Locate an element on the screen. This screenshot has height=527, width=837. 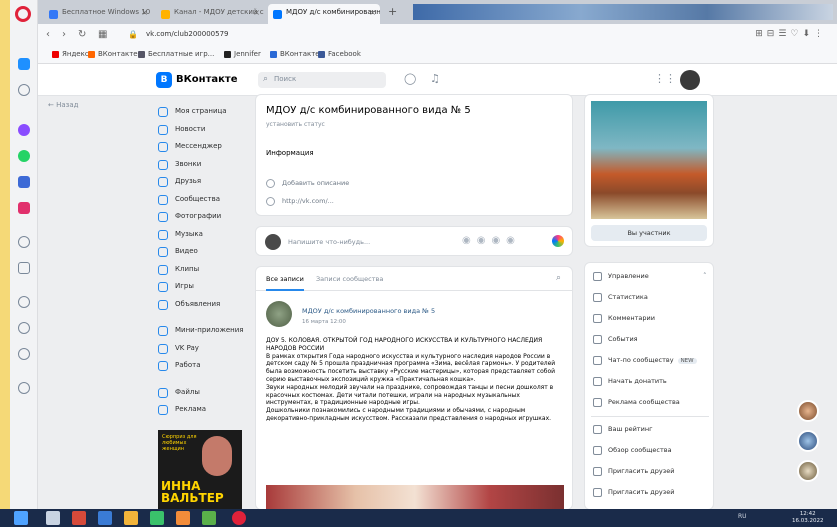
action-rating: Ваш рейтинг is located at coordinates (622, 429).